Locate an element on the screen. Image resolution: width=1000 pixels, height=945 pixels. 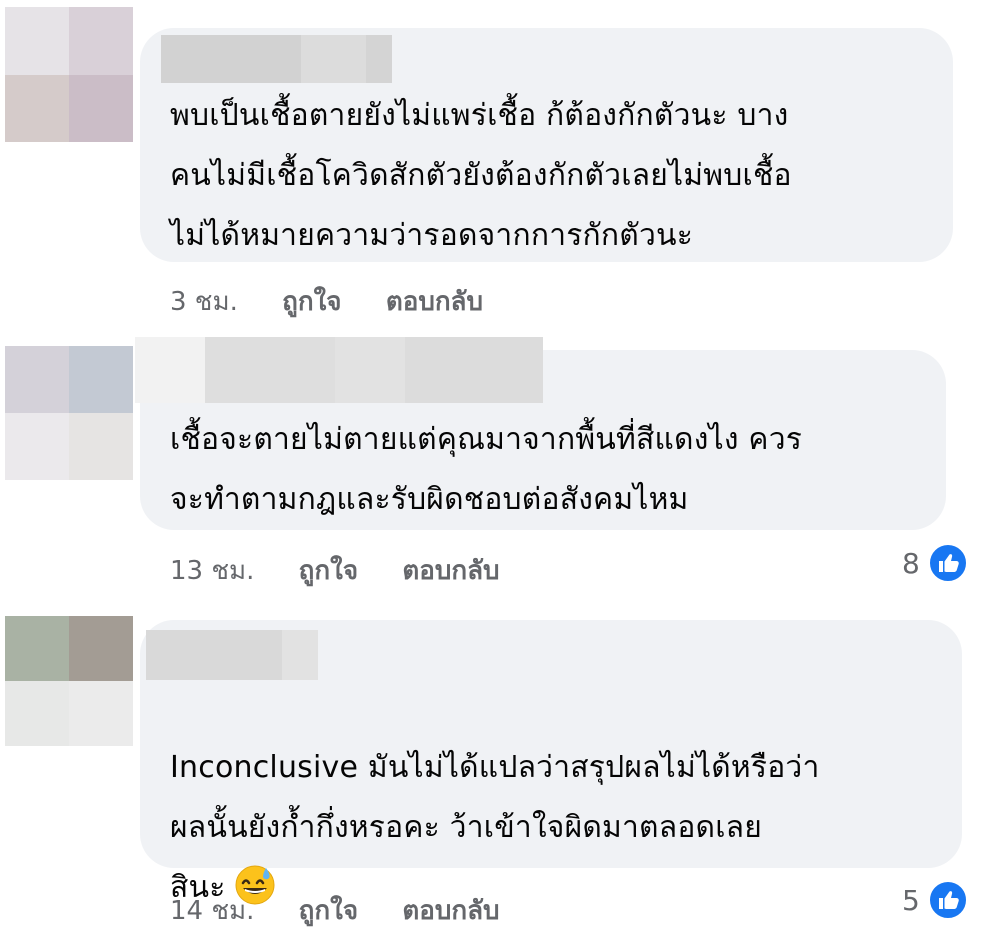
reaction-summary: 8 is located at coordinates (935, 563).